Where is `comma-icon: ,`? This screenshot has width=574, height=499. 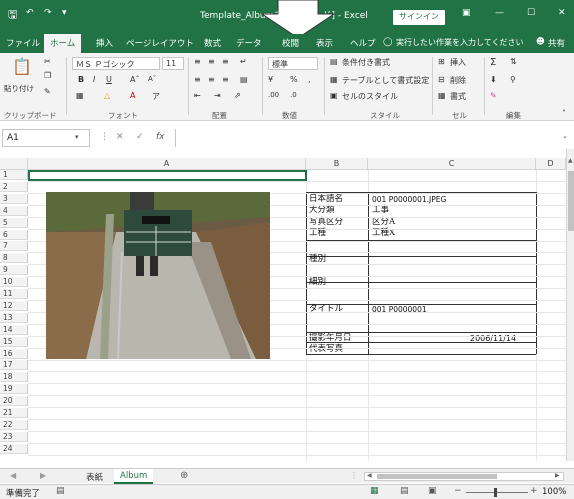
comma-icon: , is located at coordinates (309, 79).